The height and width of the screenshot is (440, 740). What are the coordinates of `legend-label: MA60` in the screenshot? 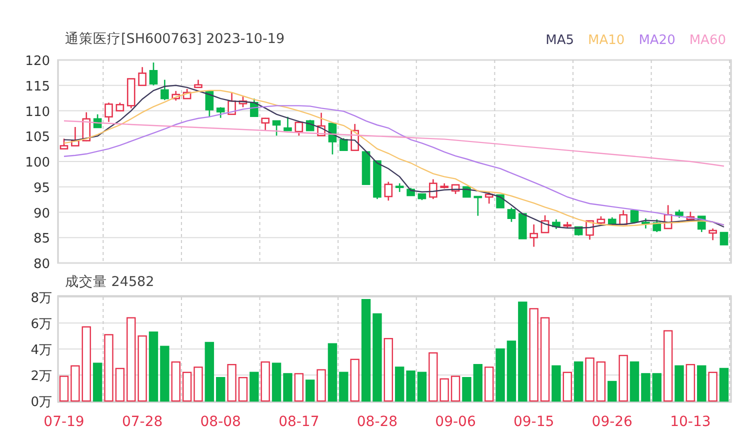 It's located at (707, 40).